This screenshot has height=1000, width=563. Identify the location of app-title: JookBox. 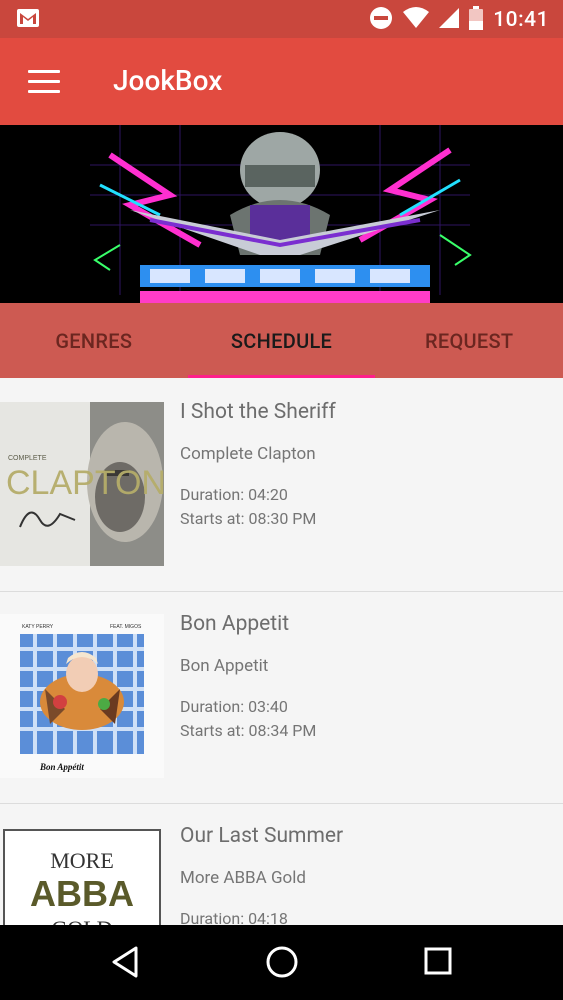
(168, 80).